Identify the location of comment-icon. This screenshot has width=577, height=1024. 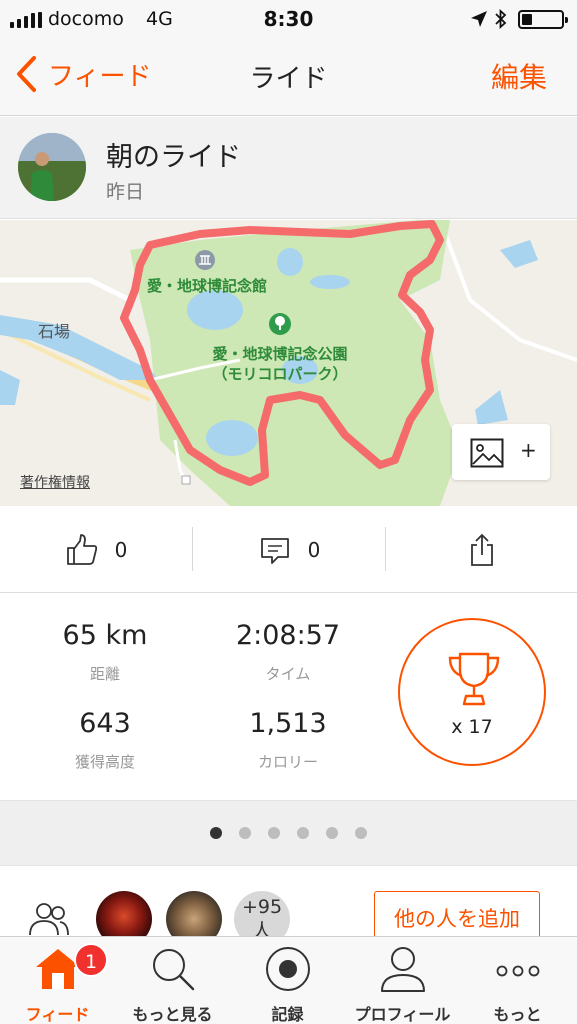
(274, 551).